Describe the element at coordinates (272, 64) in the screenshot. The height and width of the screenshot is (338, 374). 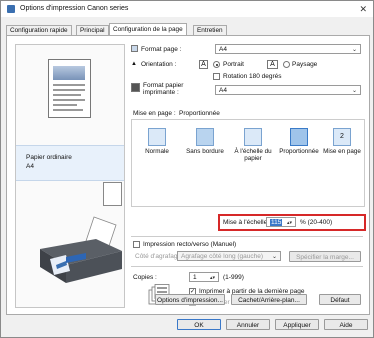
I see `landscape-page-icon: A` at that location.